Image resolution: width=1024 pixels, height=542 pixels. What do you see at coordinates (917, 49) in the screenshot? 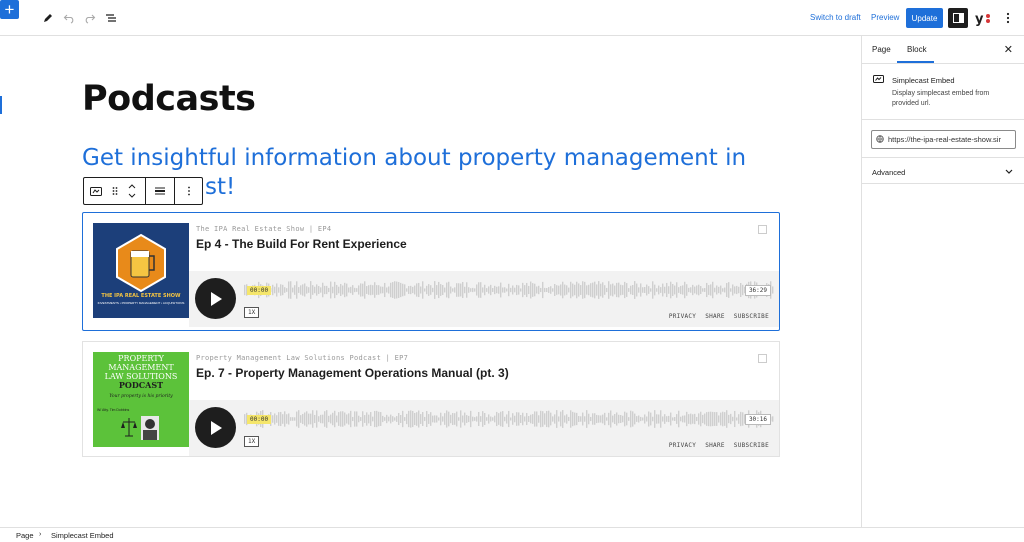
I see `tab-block: Block` at bounding box center [917, 49].